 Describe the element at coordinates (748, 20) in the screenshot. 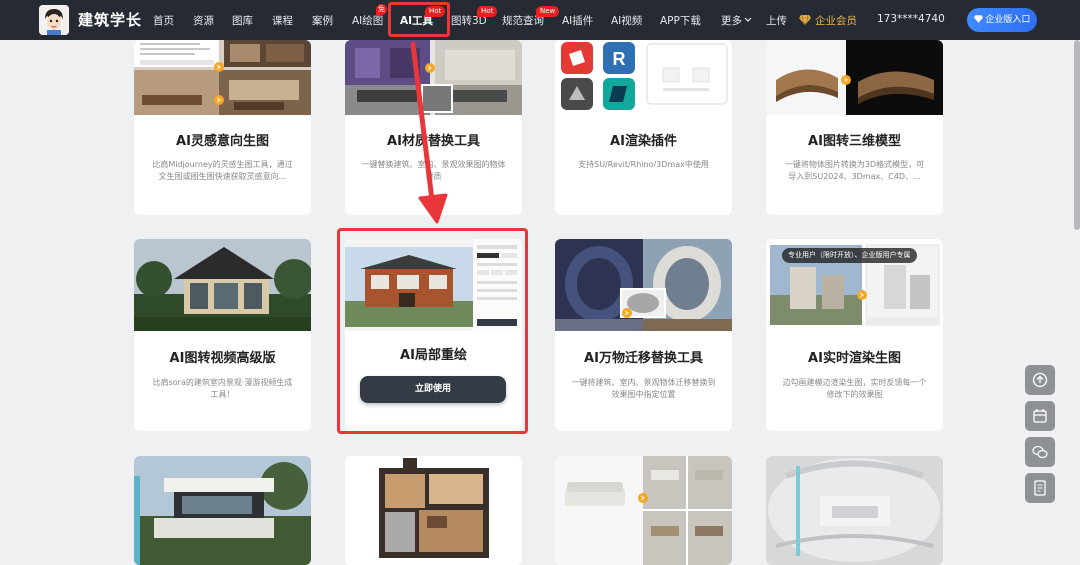

I see `chevron-down-icon` at that location.